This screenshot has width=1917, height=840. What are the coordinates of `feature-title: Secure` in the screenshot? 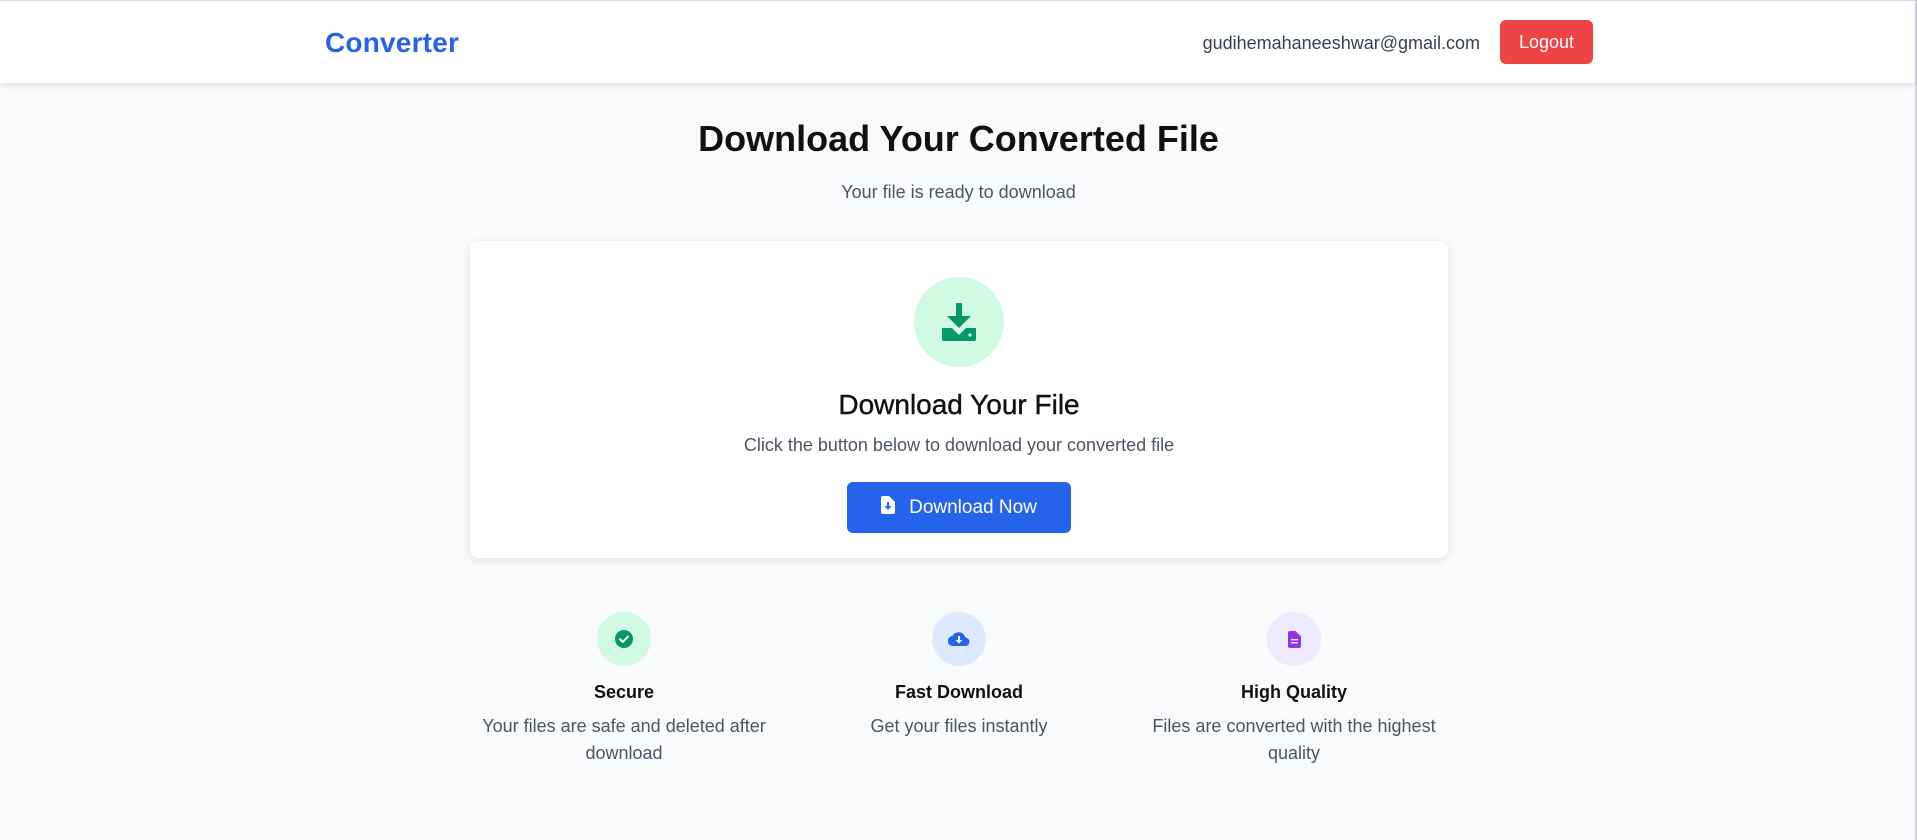 It's located at (624, 692).